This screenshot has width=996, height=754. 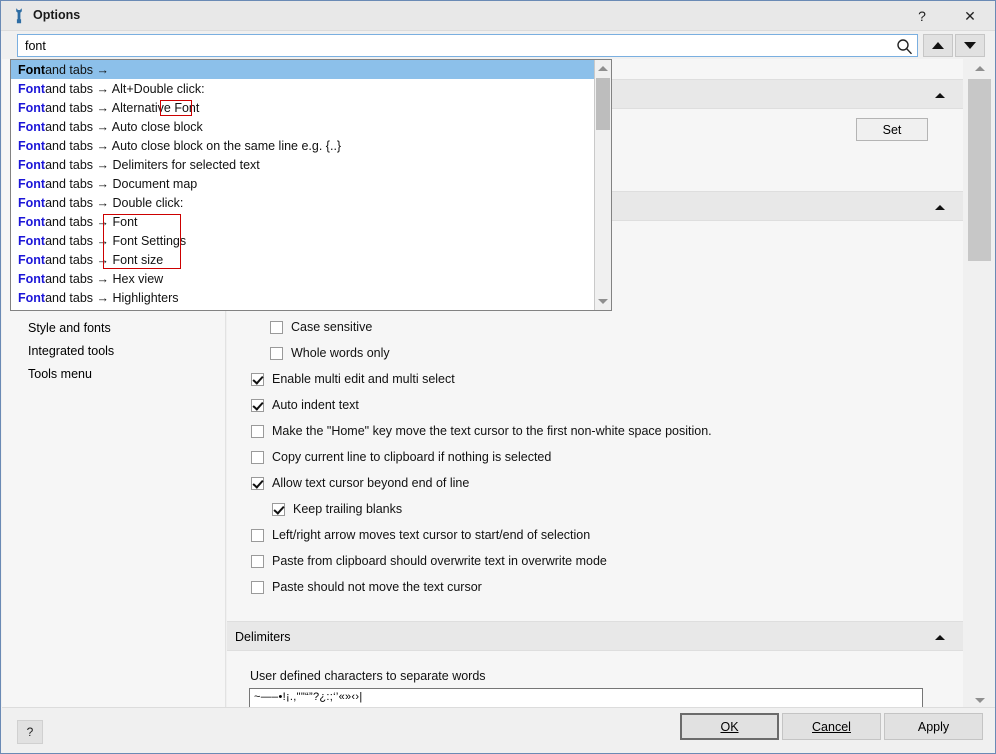 I want to click on triangle-up-icon, so click(x=938, y=45).